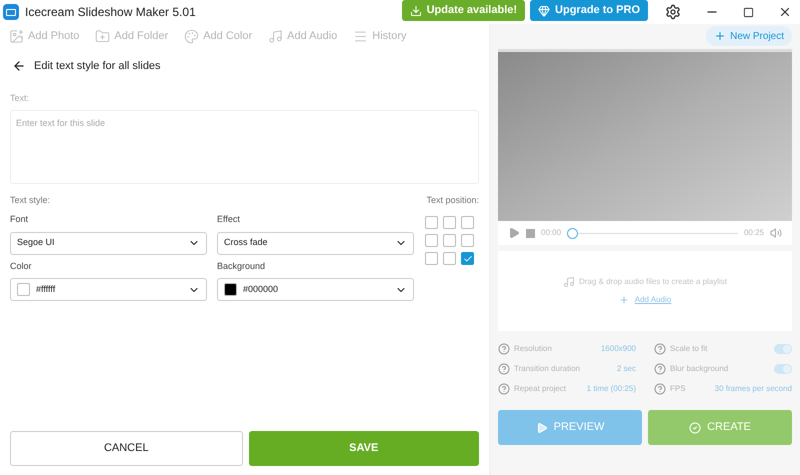 The height and width of the screenshot is (475, 800). Describe the element at coordinates (551, 233) in the screenshot. I see `current-time: 00:00` at that location.